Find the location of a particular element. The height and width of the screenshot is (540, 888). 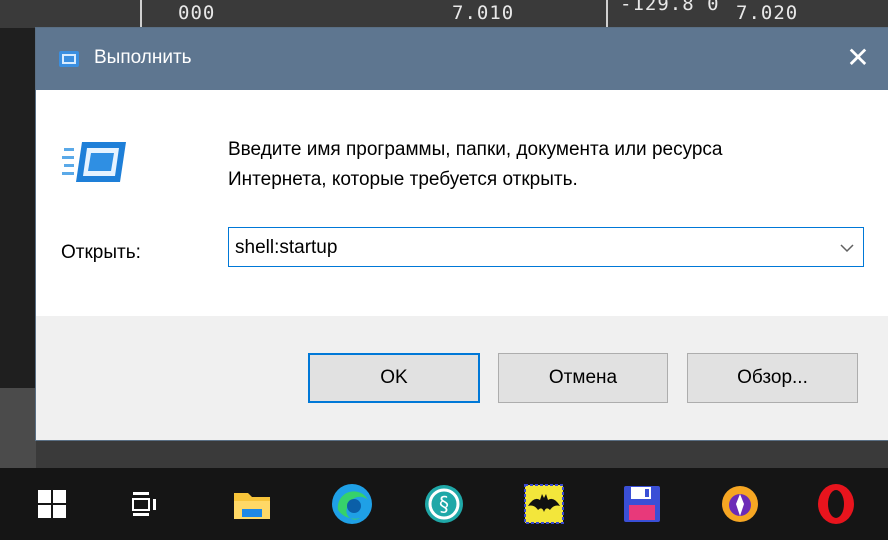

close-icon: ✕ is located at coordinates (858, 57).